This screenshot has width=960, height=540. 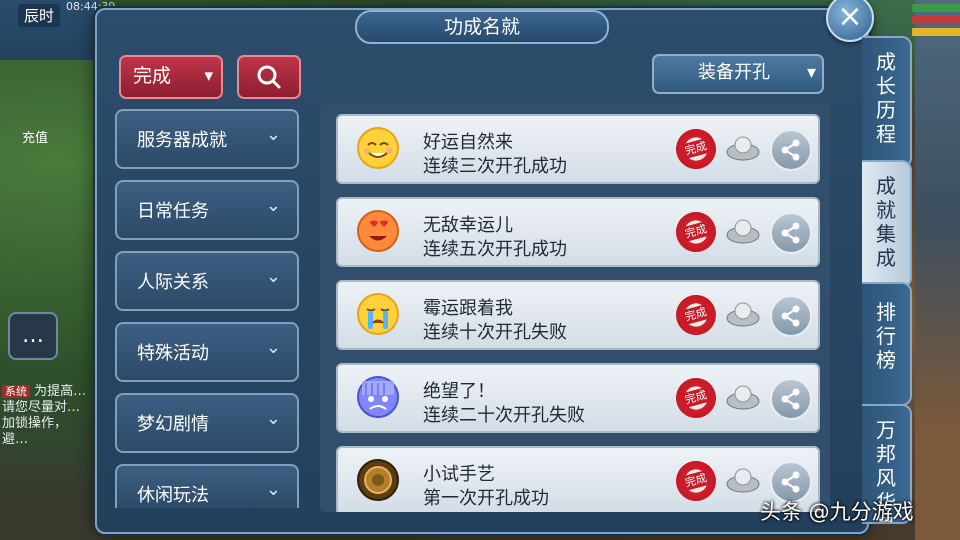 I want to click on mp-bar, so click(x=936, y=20).